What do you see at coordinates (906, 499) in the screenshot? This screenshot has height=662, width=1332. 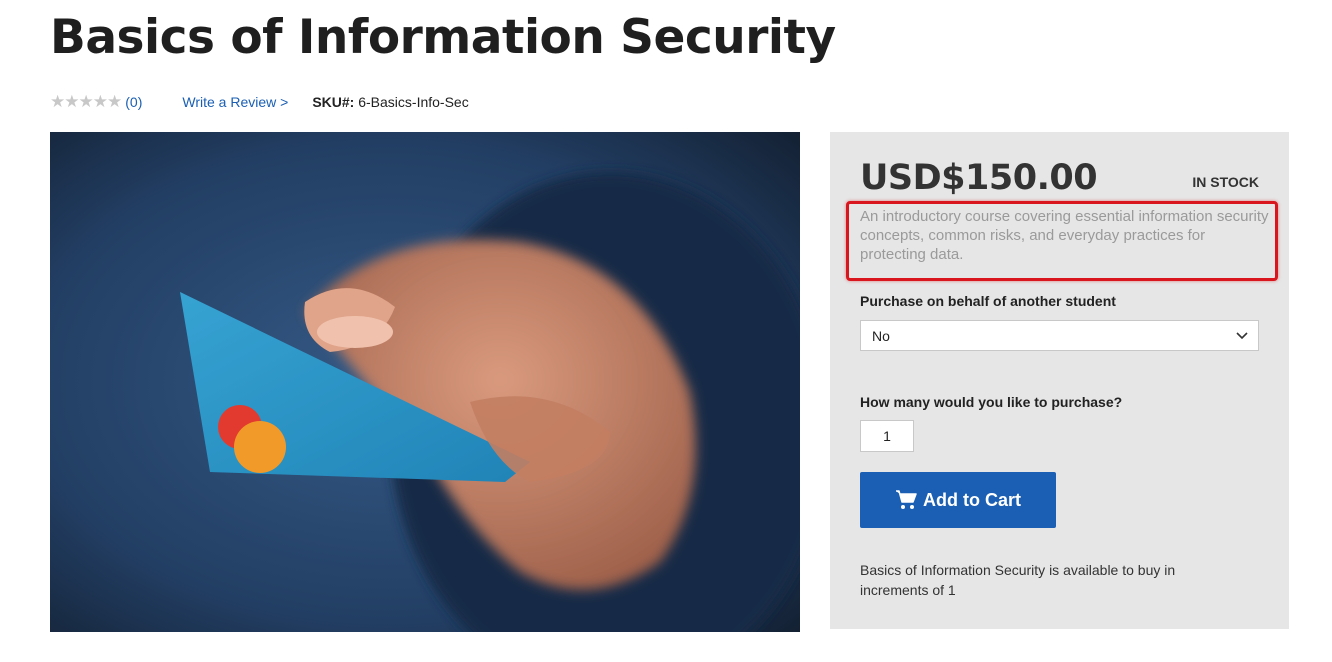 I see `cart-icon` at bounding box center [906, 499].